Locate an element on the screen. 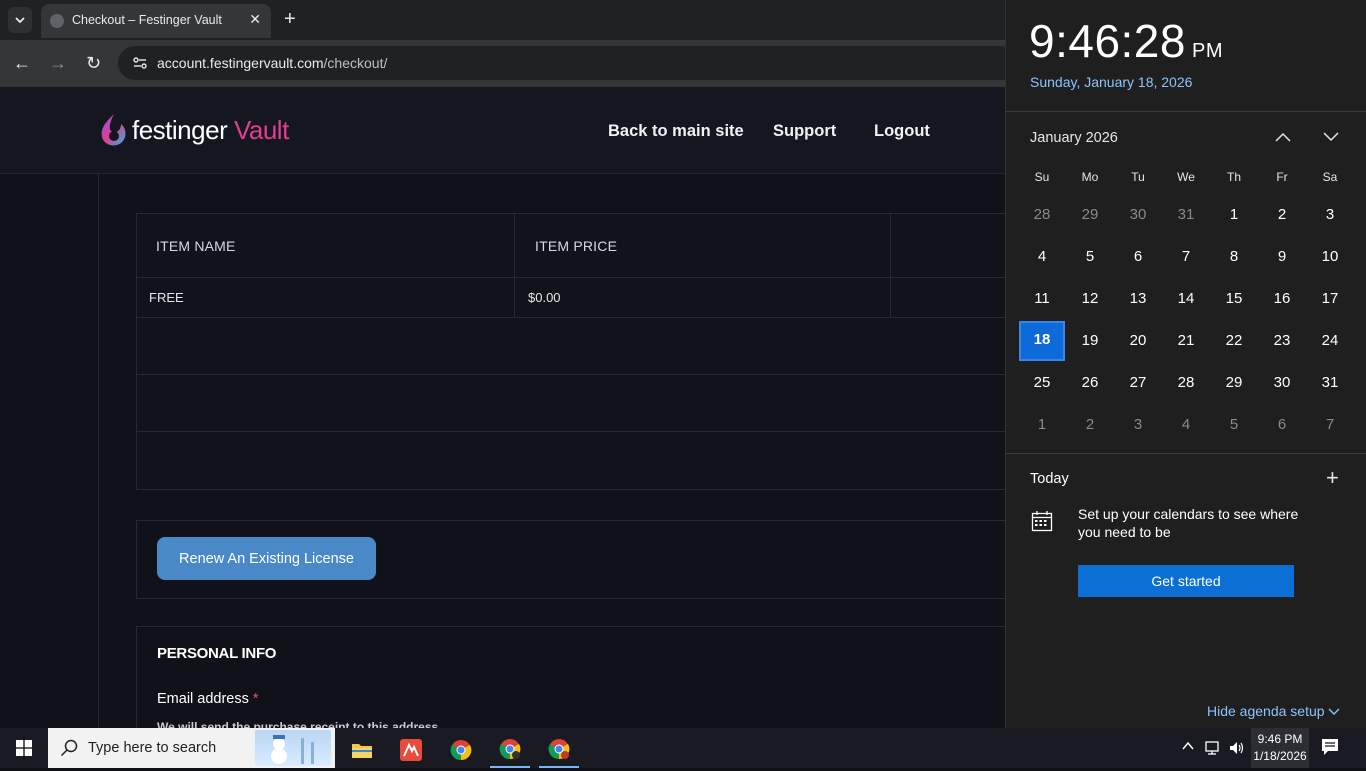  flyout-clock: 9:46:28 PM is located at coordinates (1126, 41).